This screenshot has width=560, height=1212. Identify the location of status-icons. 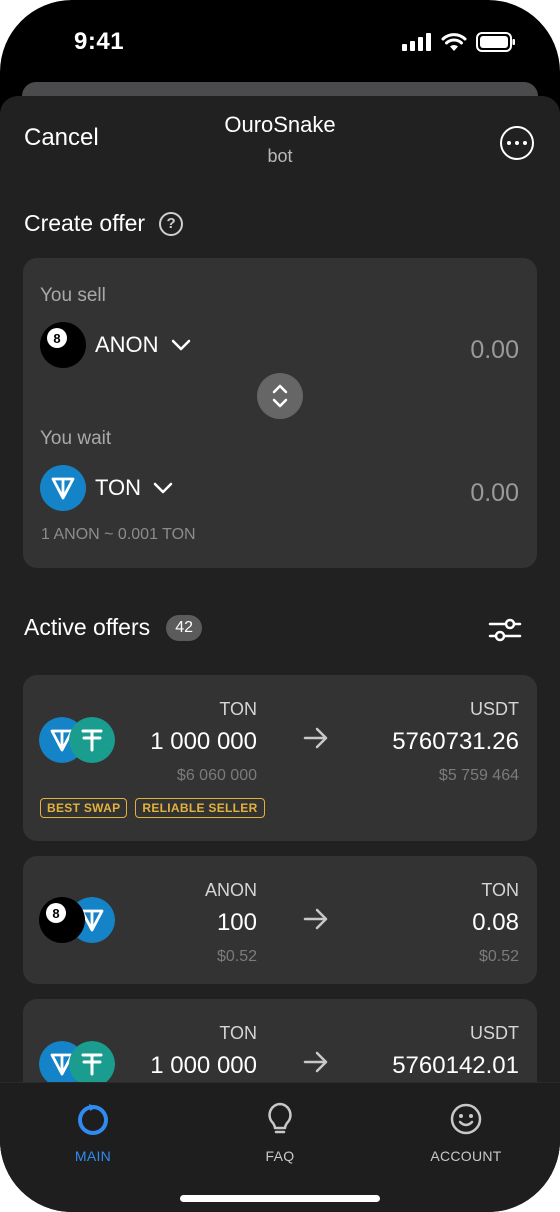
(459, 42).